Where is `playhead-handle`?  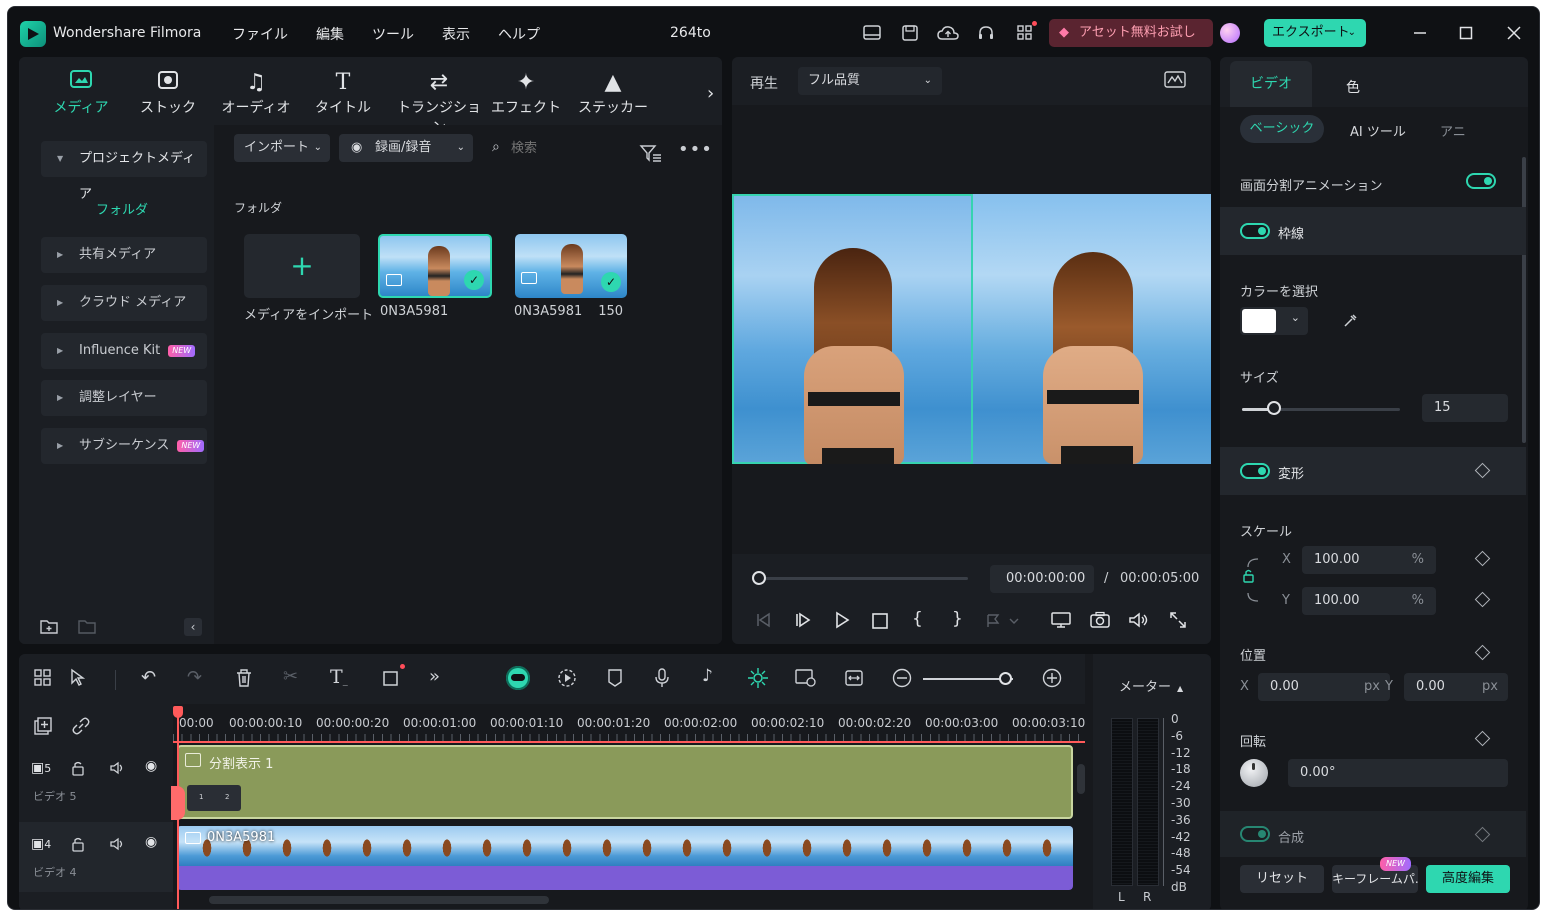
playhead-handle is located at coordinates (178, 712).